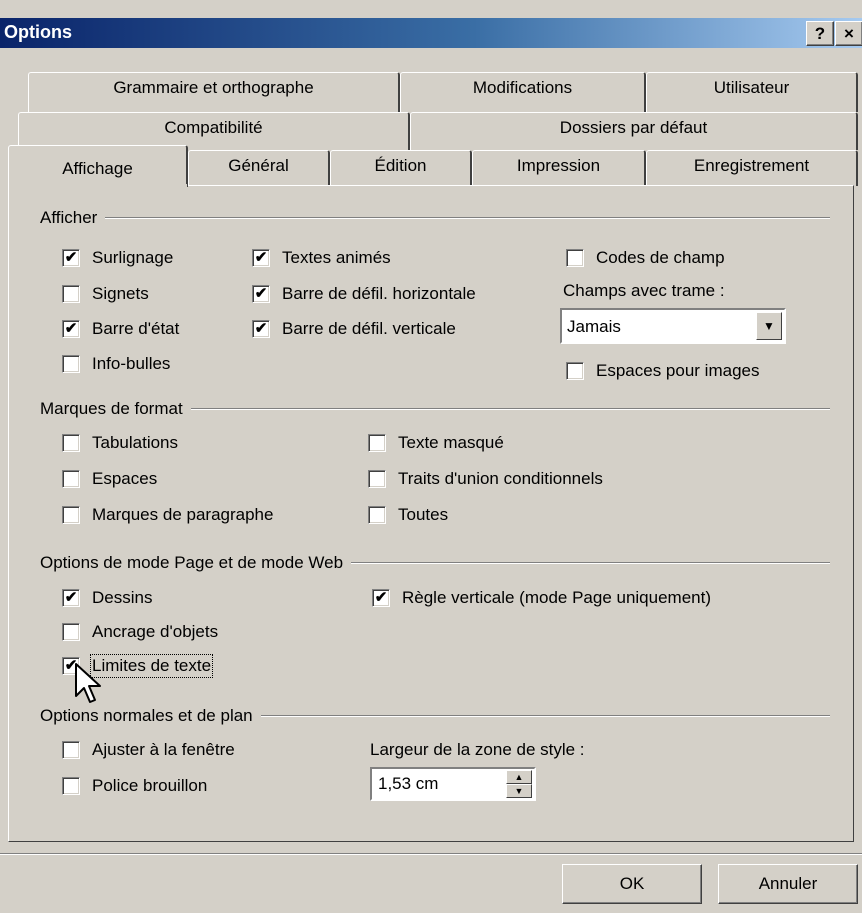  What do you see at coordinates (477, 749) in the screenshot?
I see `largeur-zone-style-label: Largeur de la zone de style :` at bounding box center [477, 749].